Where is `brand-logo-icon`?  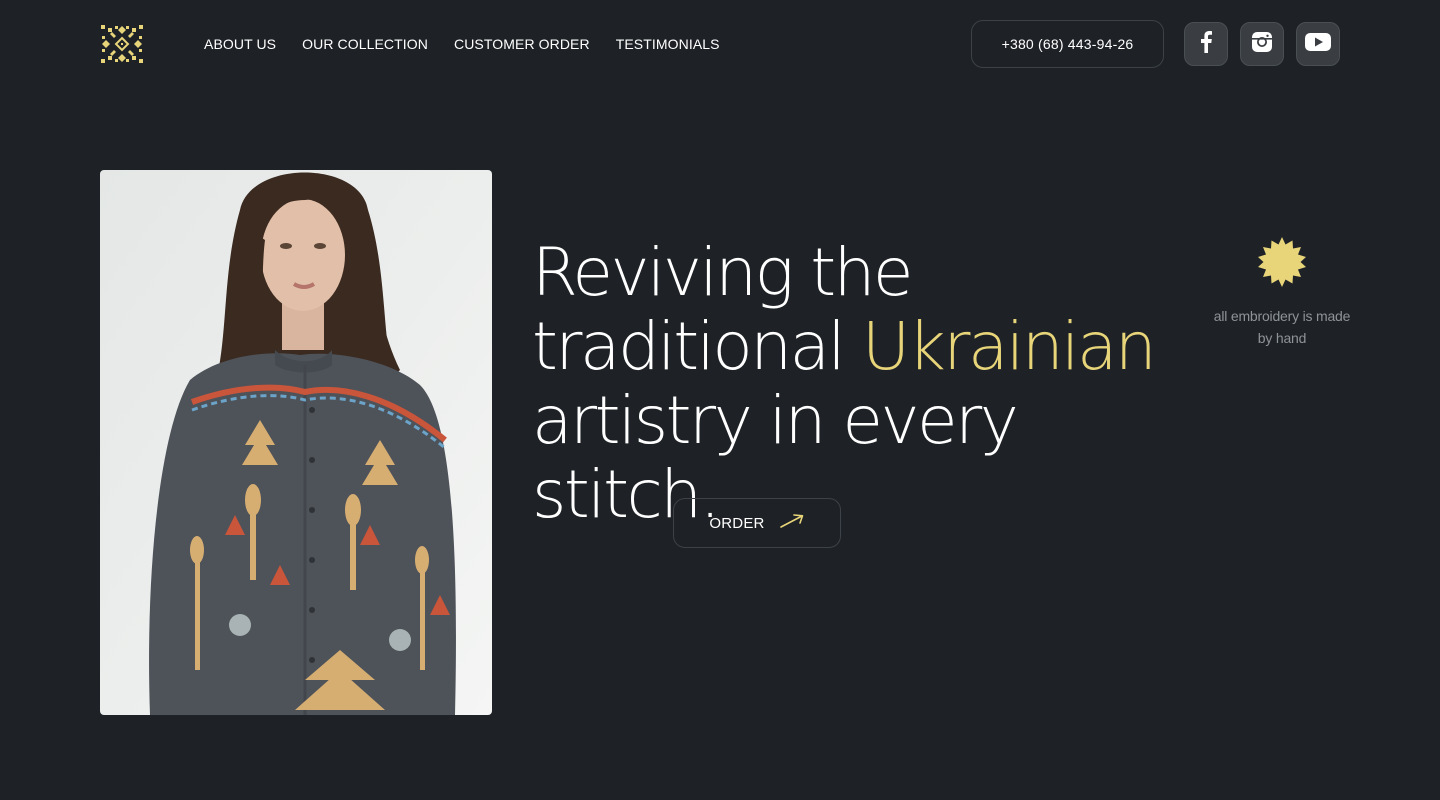
brand-logo-icon is located at coordinates (122, 44).